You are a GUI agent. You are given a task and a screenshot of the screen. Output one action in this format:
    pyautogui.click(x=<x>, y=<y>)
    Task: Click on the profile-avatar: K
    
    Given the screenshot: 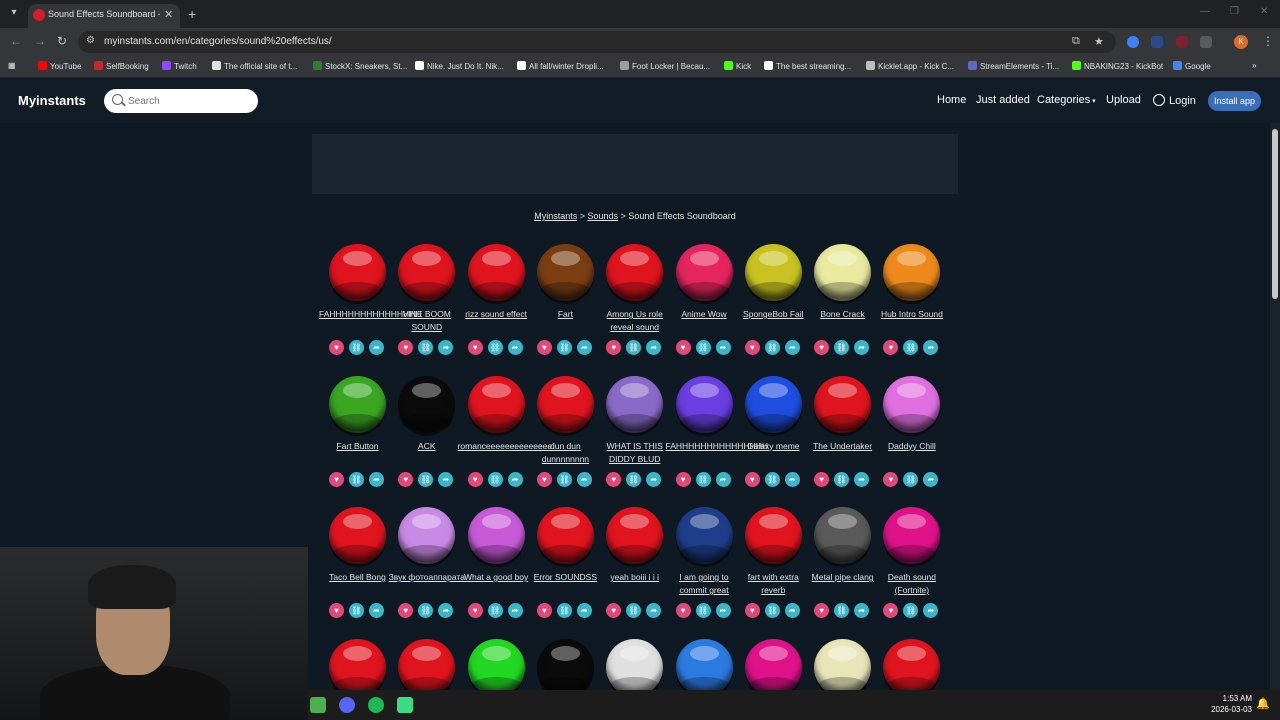 What is the action you would take?
    pyautogui.click(x=1241, y=42)
    